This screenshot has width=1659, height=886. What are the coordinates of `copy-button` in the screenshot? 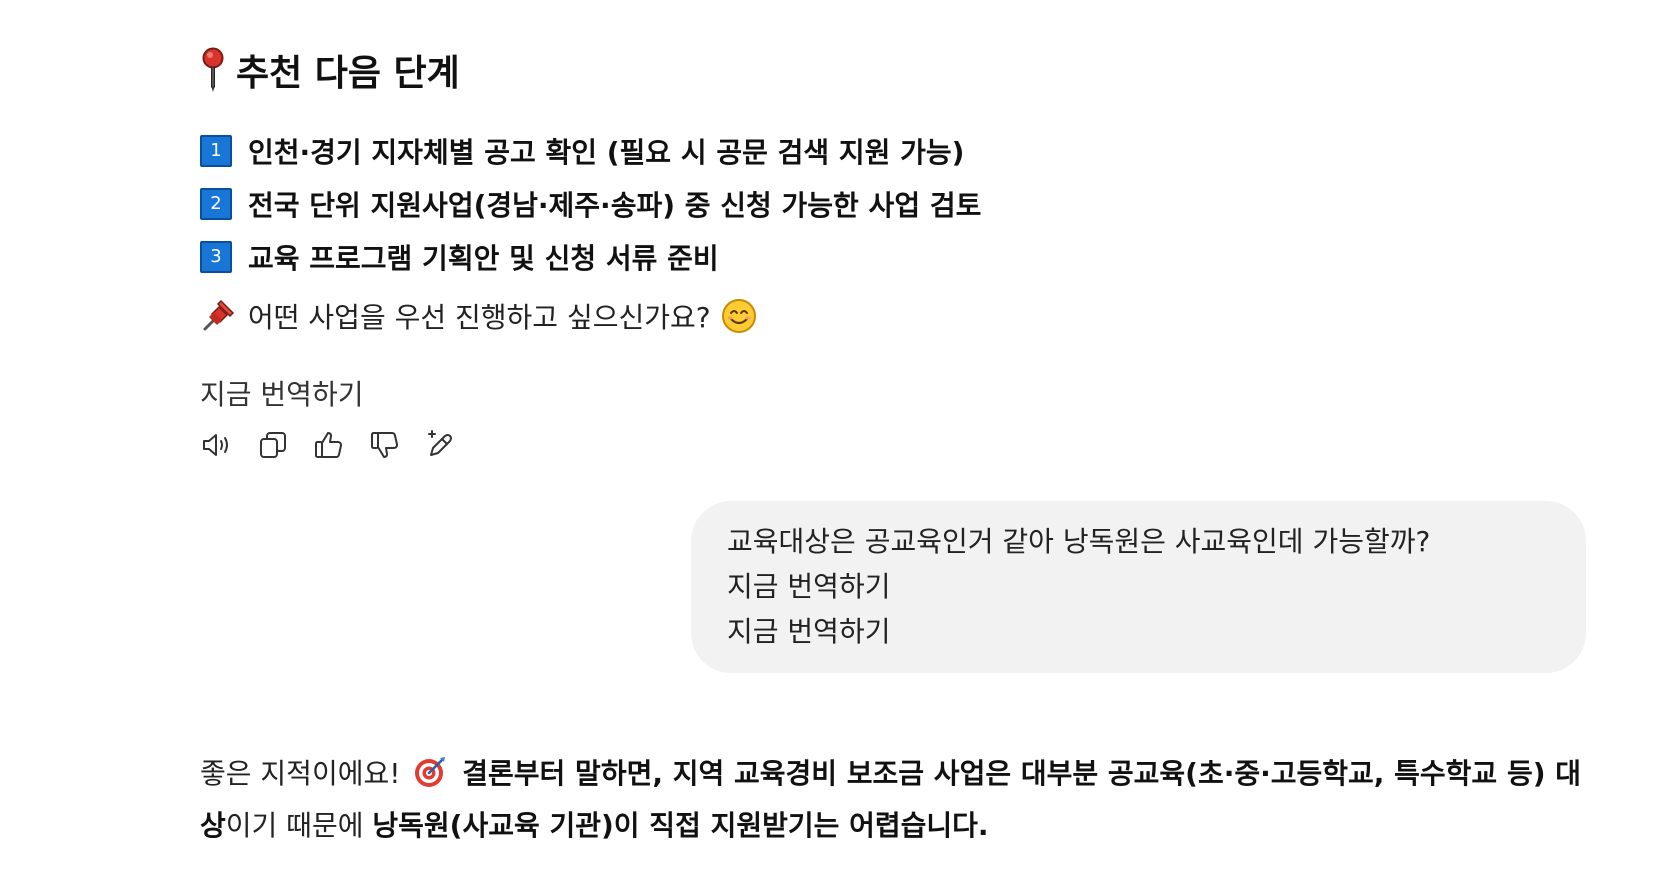 It's located at (273, 445).